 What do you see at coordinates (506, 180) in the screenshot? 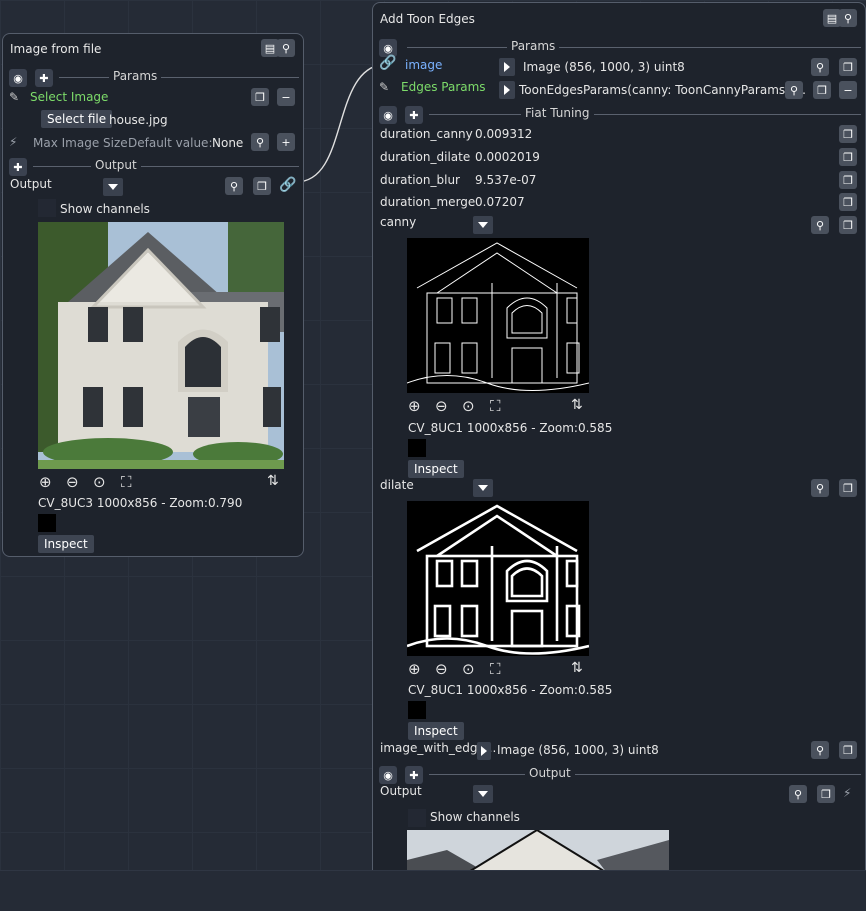
I see `duration-value: 9.537e-07` at bounding box center [506, 180].